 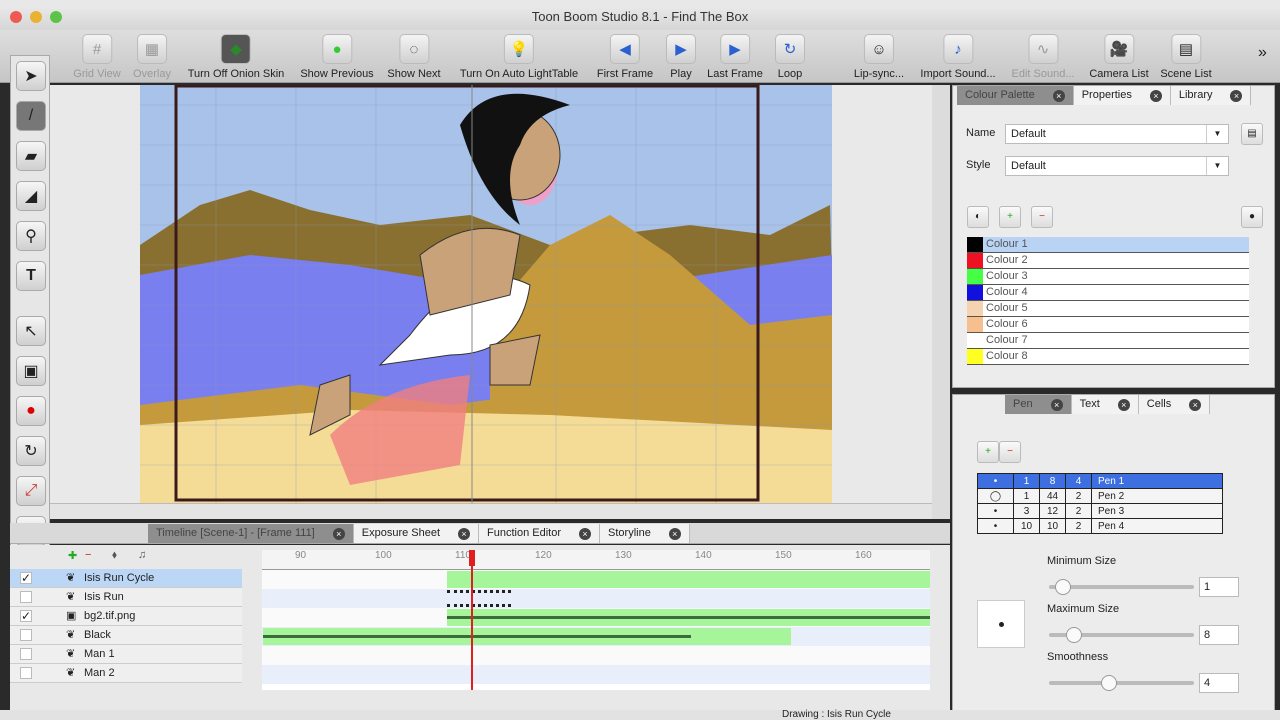 I want to click on zoom-window-button, so click(x=56, y=17).